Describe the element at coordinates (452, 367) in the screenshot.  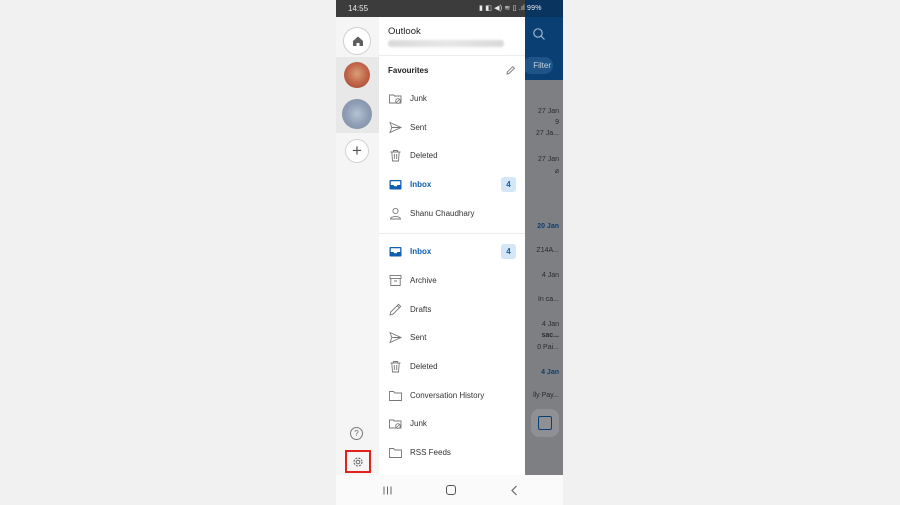
I see `folder-deleted: Deleted` at that location.